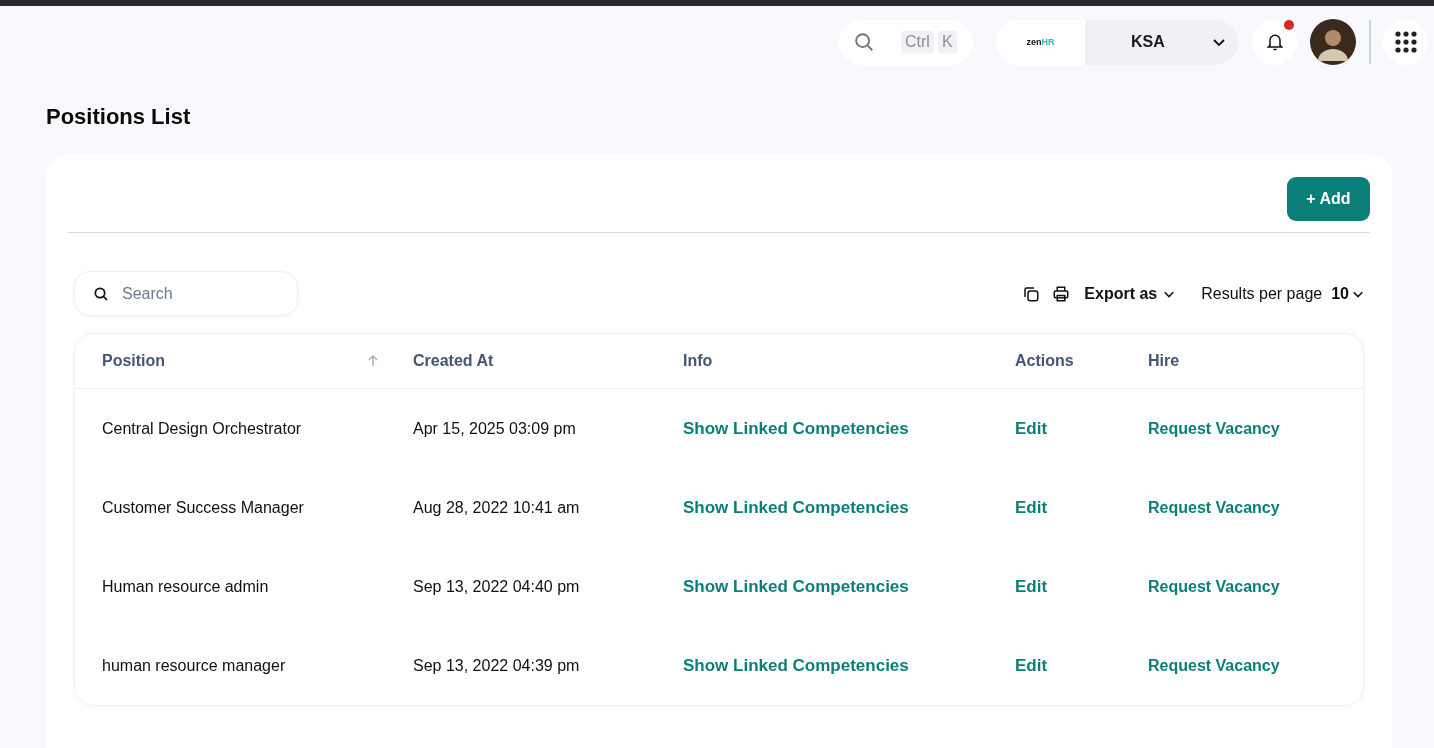 The height and width of the screenshot is (748, 1434). Describe the element at coordinates (1328, 199) in the screenshot. I see `add-button: + Add` at that location.